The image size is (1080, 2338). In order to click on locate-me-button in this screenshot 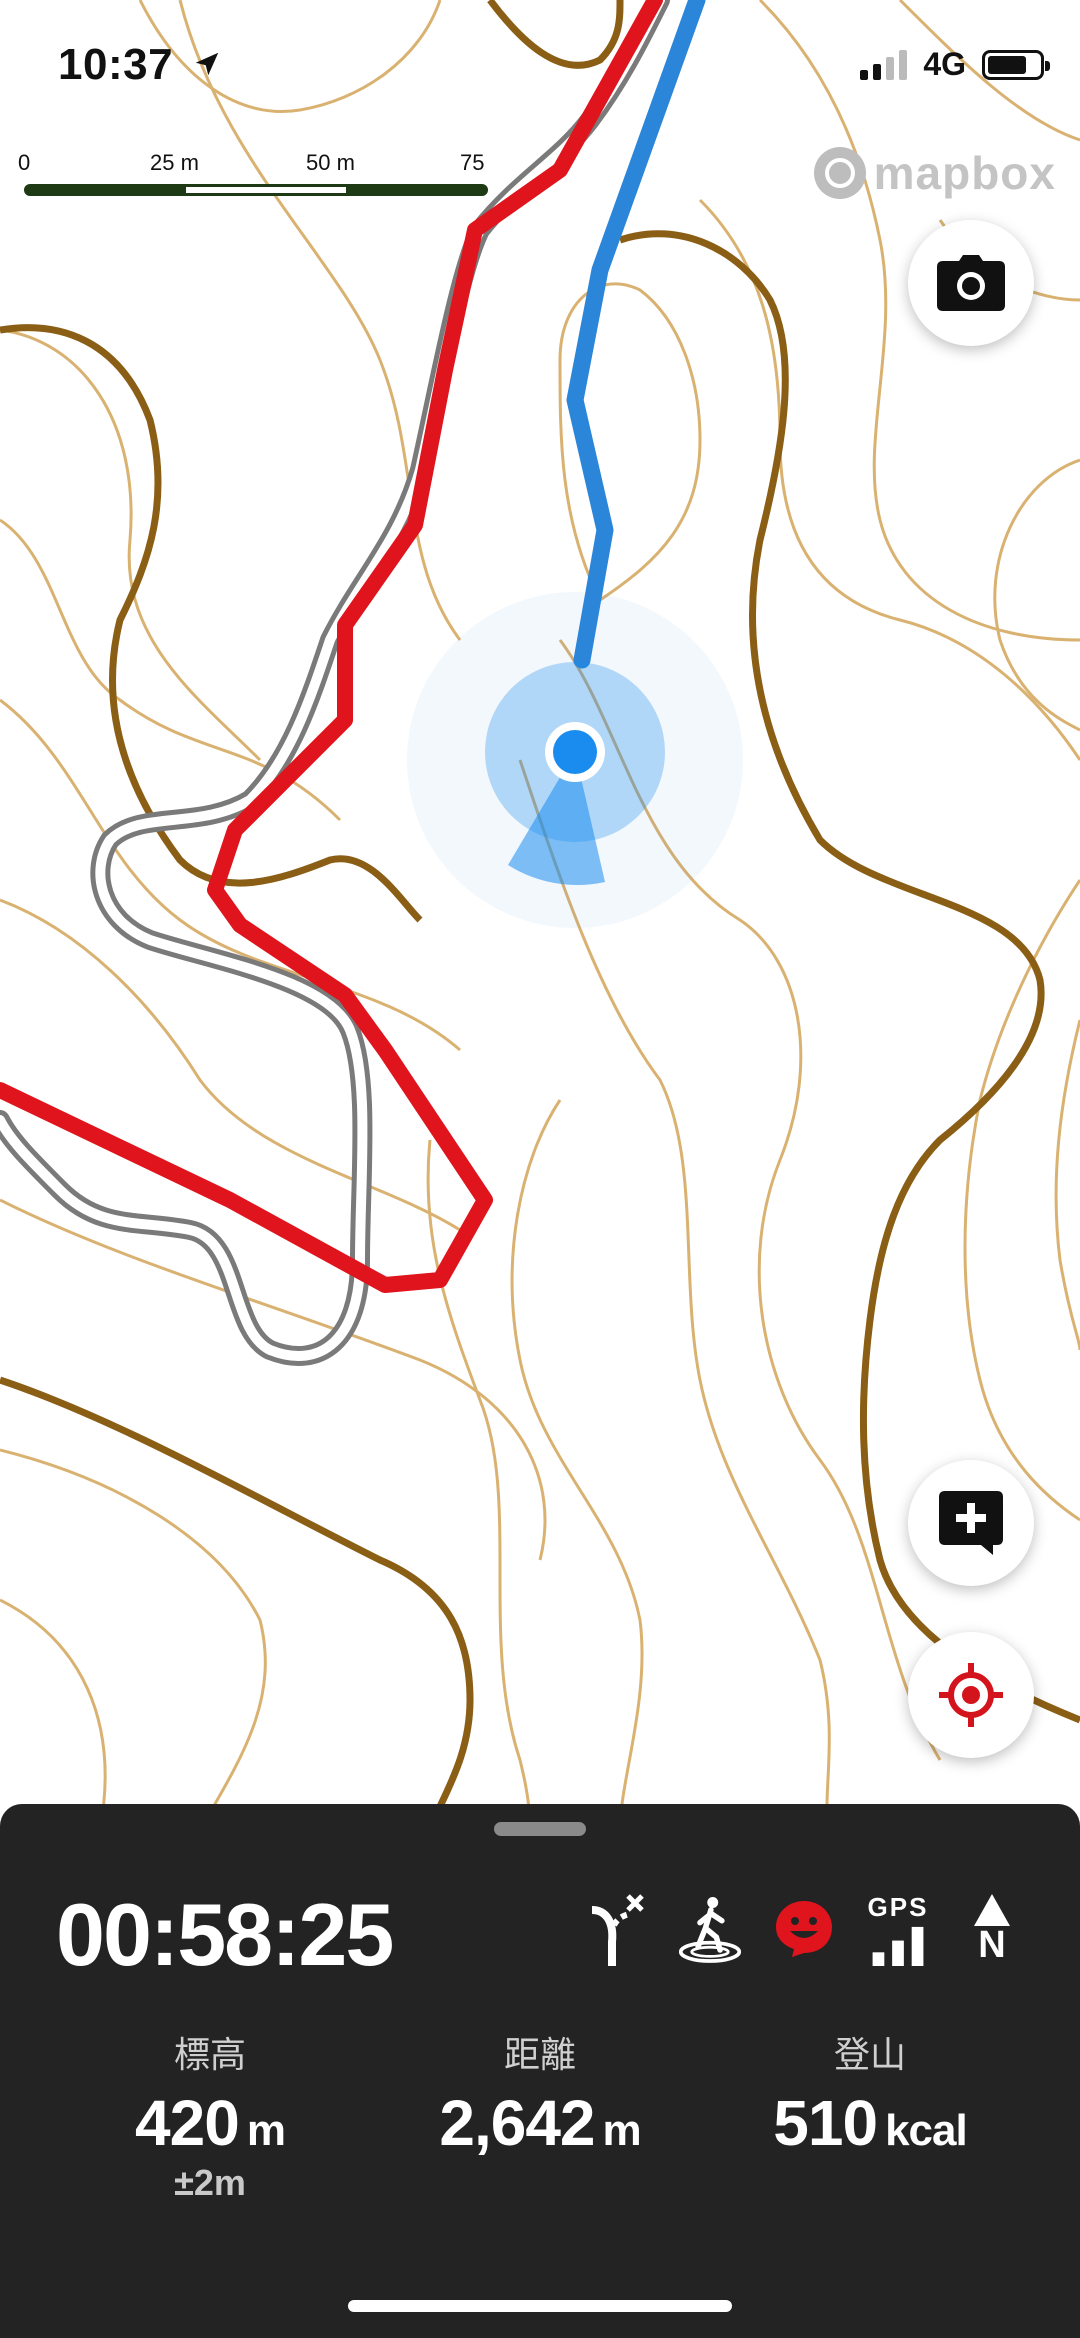, I will do `click(971, 1695)`.